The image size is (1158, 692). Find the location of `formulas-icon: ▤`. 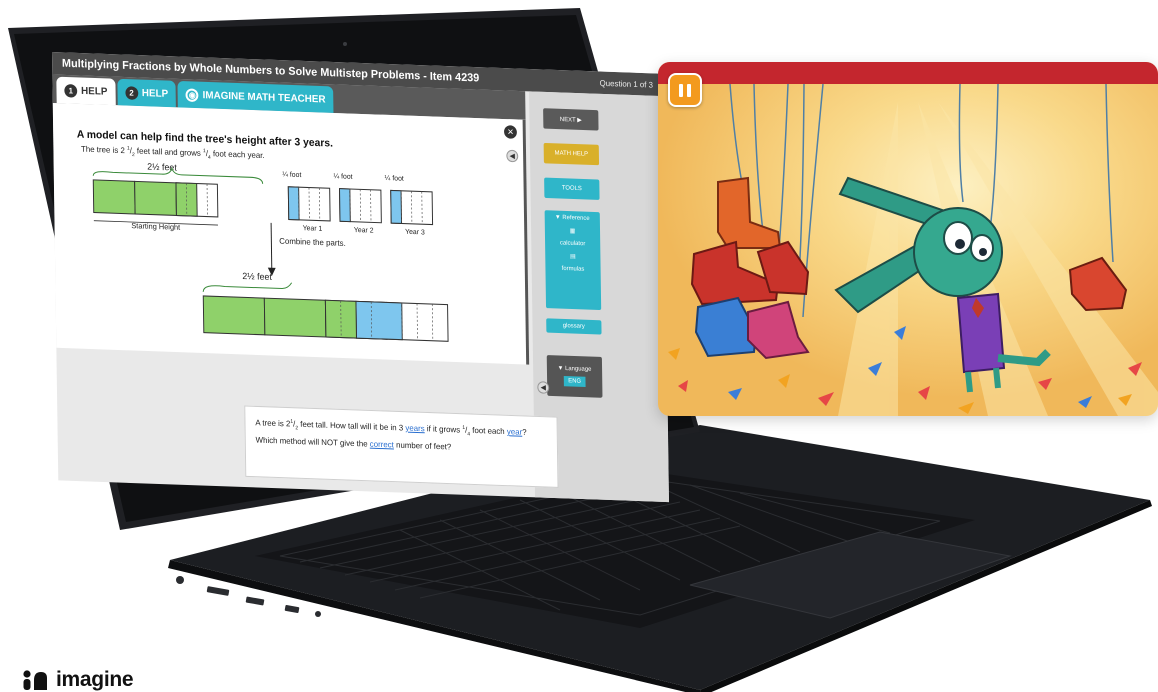

formulas-icon: ▤ is located at coordinates (573, 256).